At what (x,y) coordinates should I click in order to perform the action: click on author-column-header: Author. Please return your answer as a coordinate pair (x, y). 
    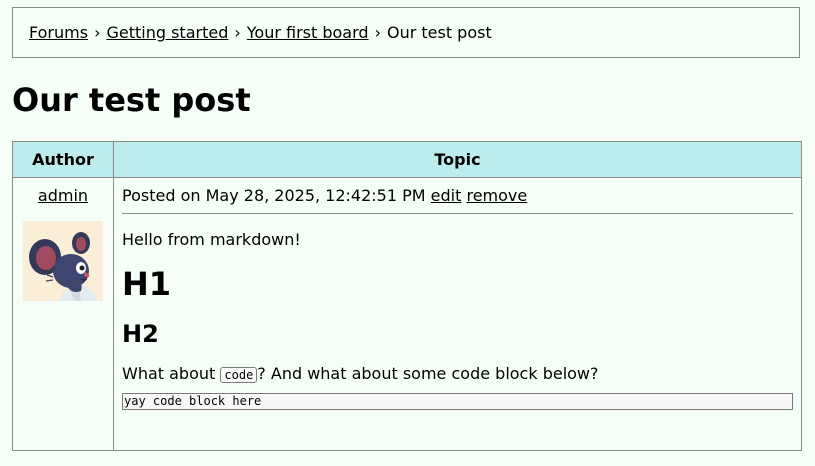
    Looking at the image, I should click on (63, 159).